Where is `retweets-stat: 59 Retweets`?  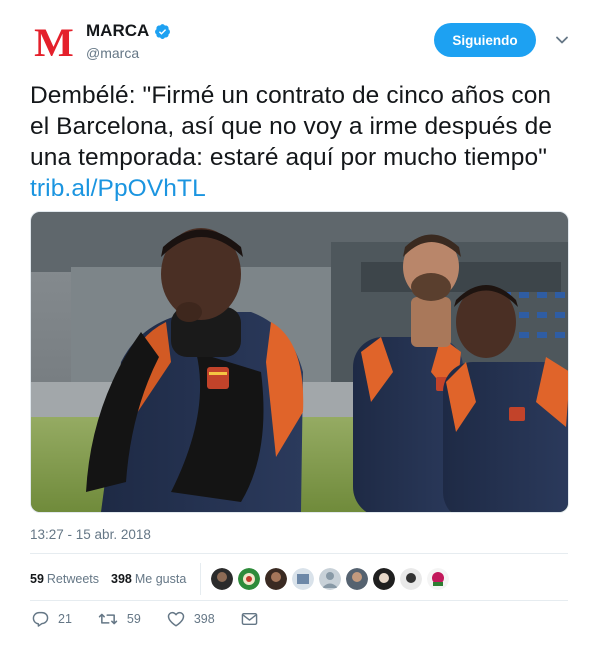 retweets-stat: 59 Retweets is located at coordinates (64, 579).